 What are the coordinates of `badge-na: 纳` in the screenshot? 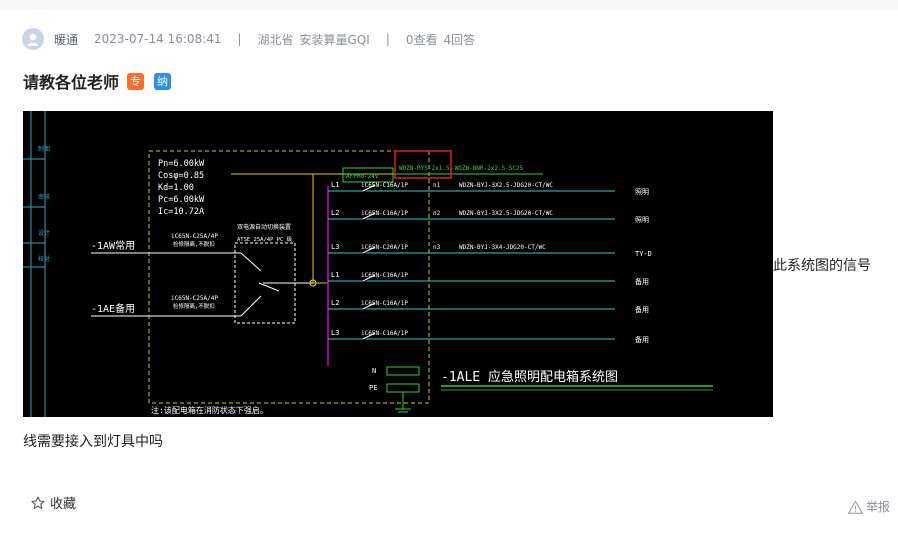 It's located at (163, 81).